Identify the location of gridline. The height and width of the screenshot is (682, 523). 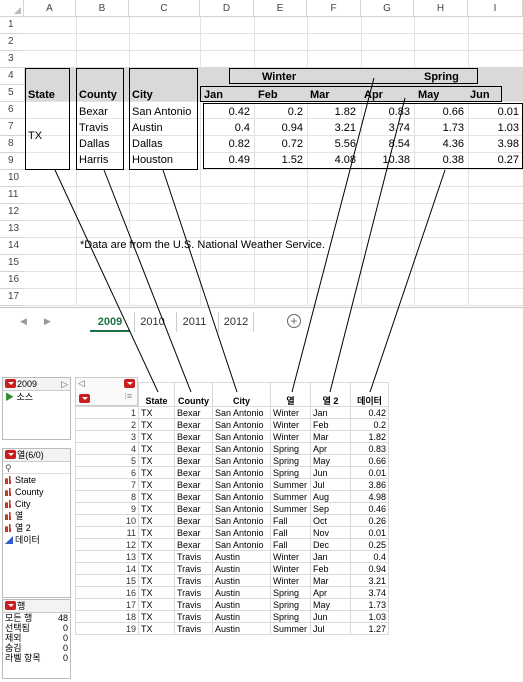
(273, 288).